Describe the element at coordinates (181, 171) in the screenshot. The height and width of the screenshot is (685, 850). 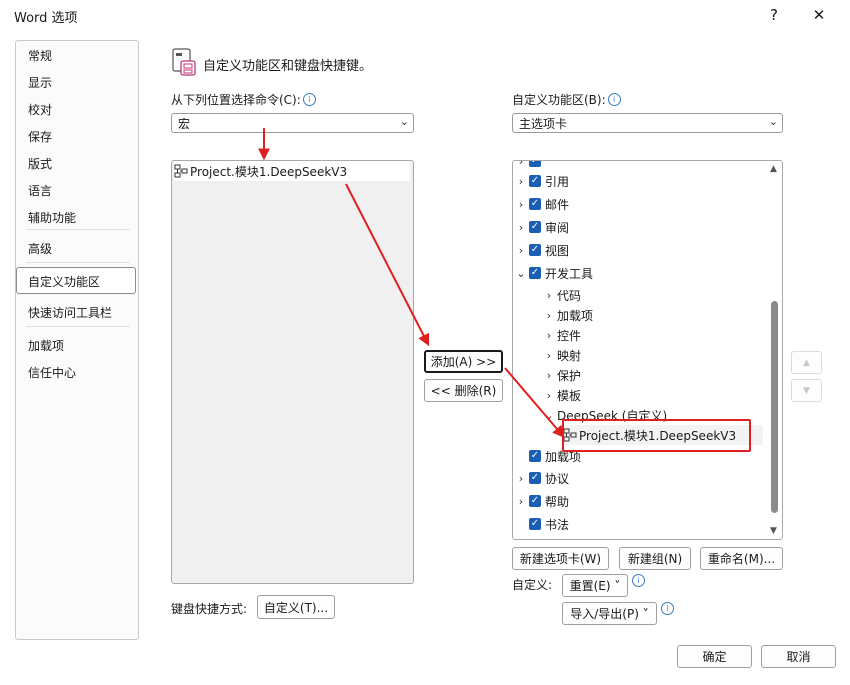
I see `macro-icon` at that location.